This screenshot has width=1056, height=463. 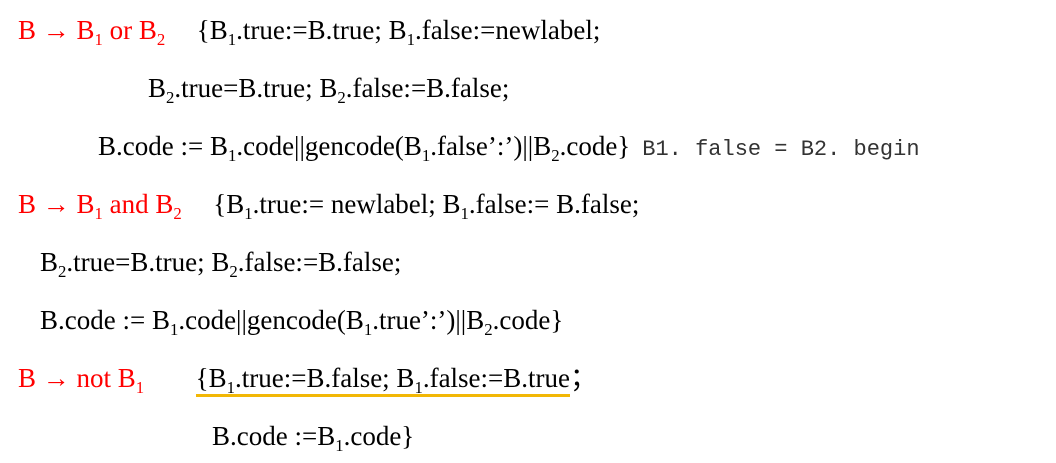 I want to click on or-semantic-line2: B2.true=B.true; B2.false:=B.false;, so click(x=329, y=90).